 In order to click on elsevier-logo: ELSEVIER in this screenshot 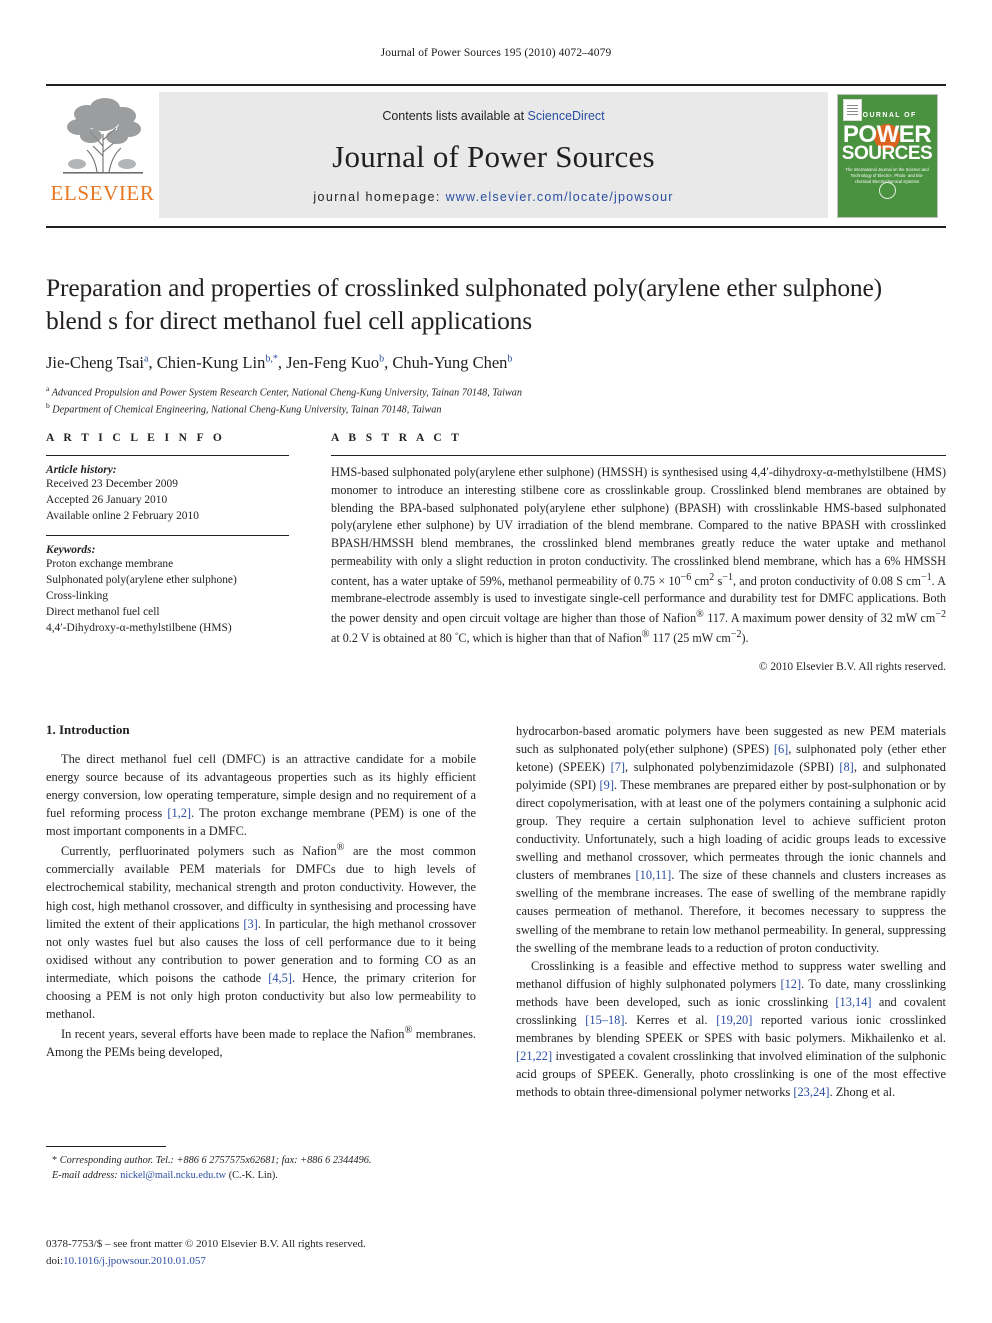, I will do `click(102, 155)`.